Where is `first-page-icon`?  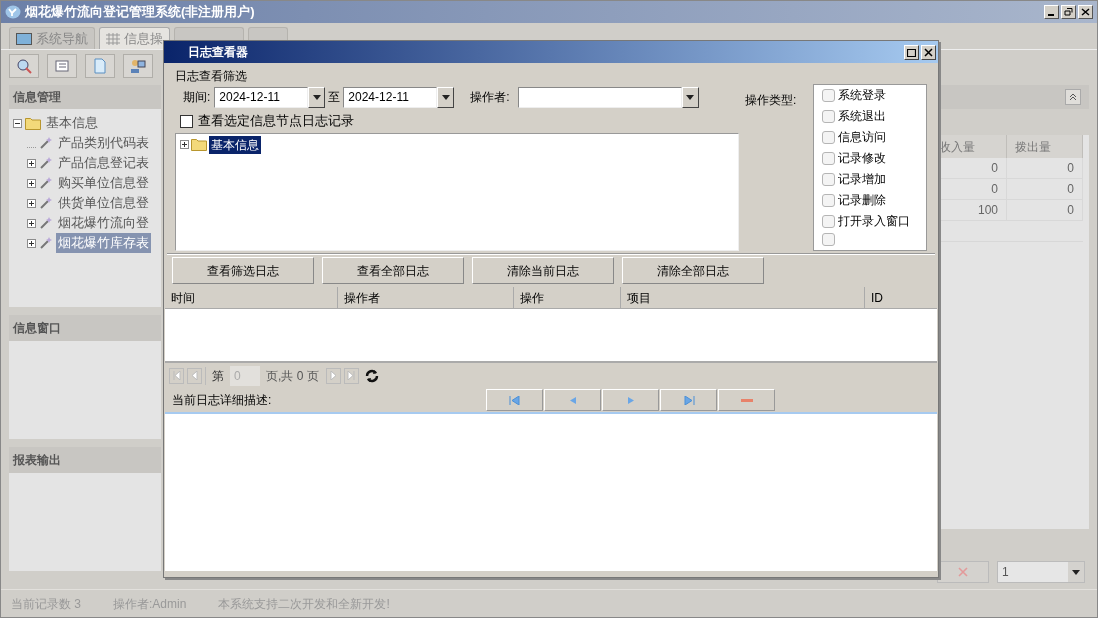
first-page-icon is located at coordinates (176, 375).